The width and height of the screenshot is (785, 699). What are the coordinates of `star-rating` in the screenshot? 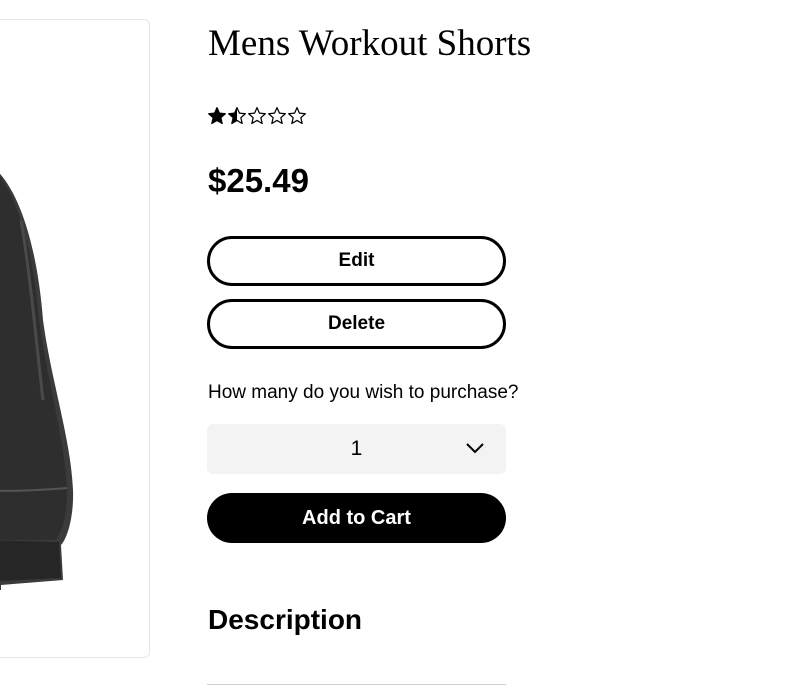 It's located at (257, 117).